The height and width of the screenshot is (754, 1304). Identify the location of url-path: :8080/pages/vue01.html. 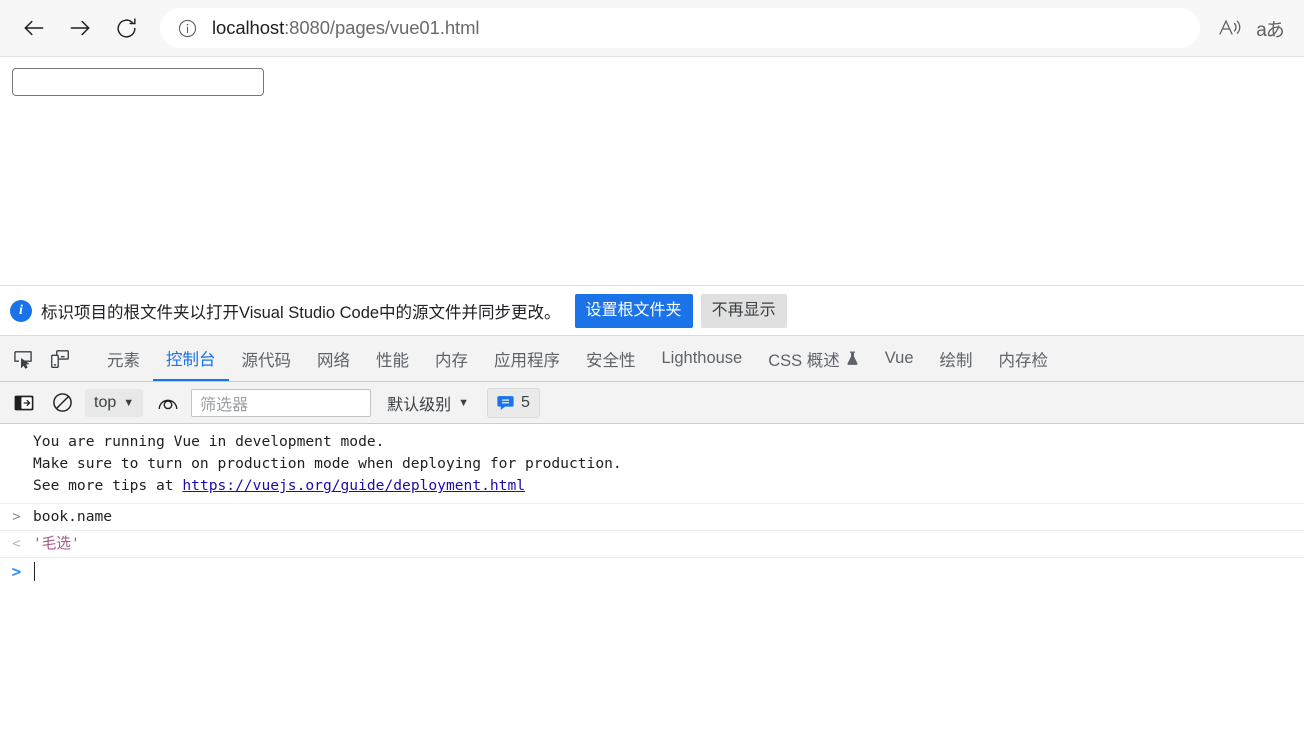
(382, 27).